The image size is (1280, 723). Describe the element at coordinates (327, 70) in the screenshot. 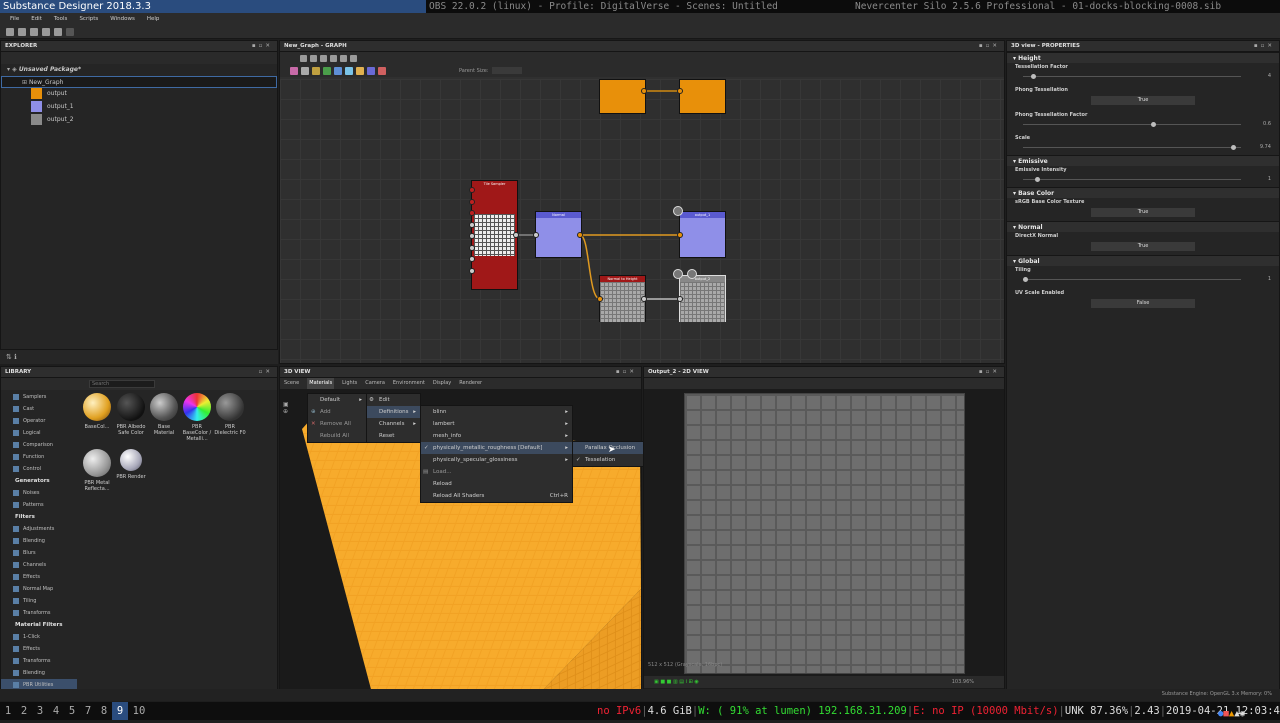

I see `levels-node-icon` at that location.